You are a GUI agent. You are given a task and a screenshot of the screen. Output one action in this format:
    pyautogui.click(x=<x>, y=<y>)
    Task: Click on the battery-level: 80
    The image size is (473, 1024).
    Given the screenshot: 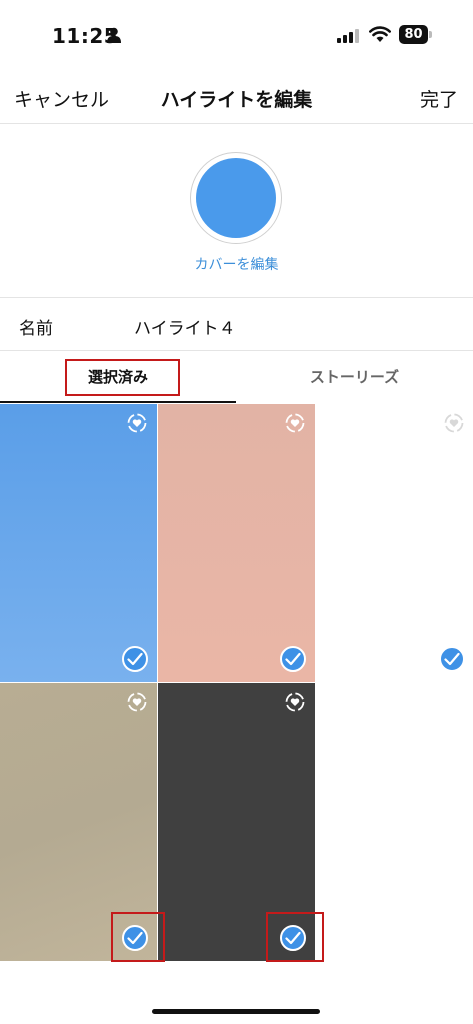 What is the action you would take?
    pyautogui.click(x=413, y=34)
    